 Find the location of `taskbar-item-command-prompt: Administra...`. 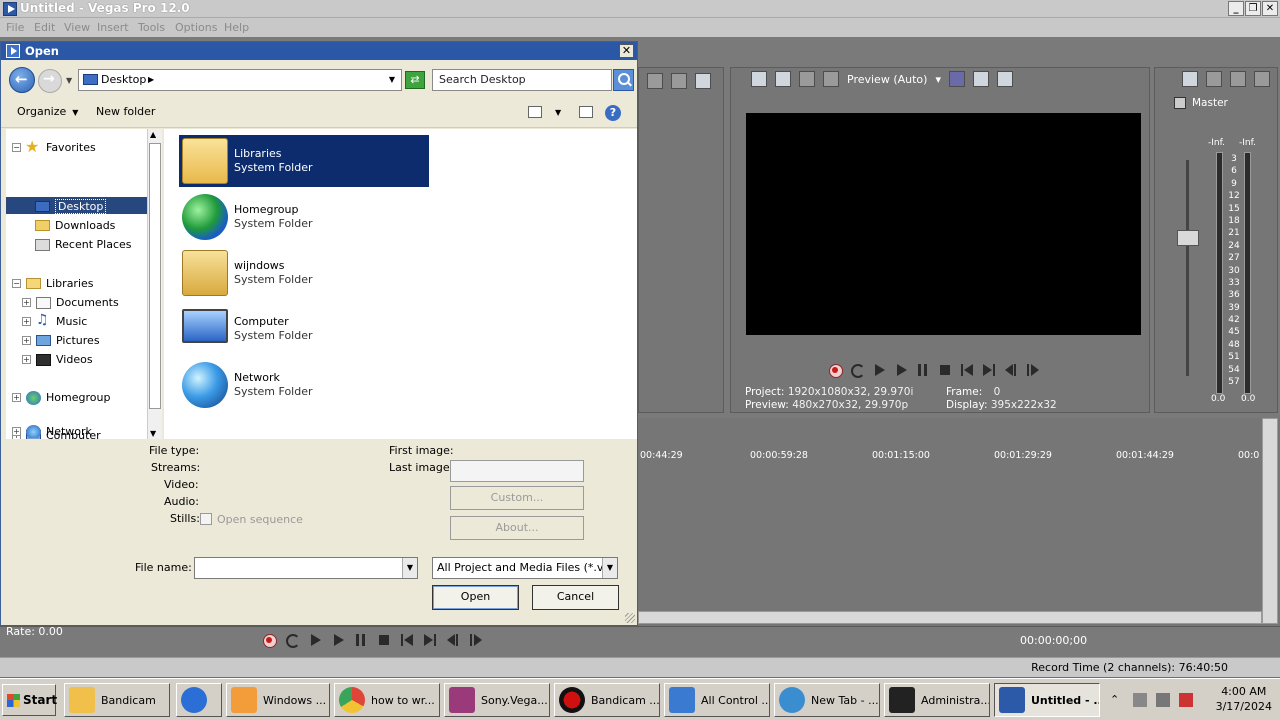

taskbar-item-command-prompt: Administra... is located at coordinates (937, 700).